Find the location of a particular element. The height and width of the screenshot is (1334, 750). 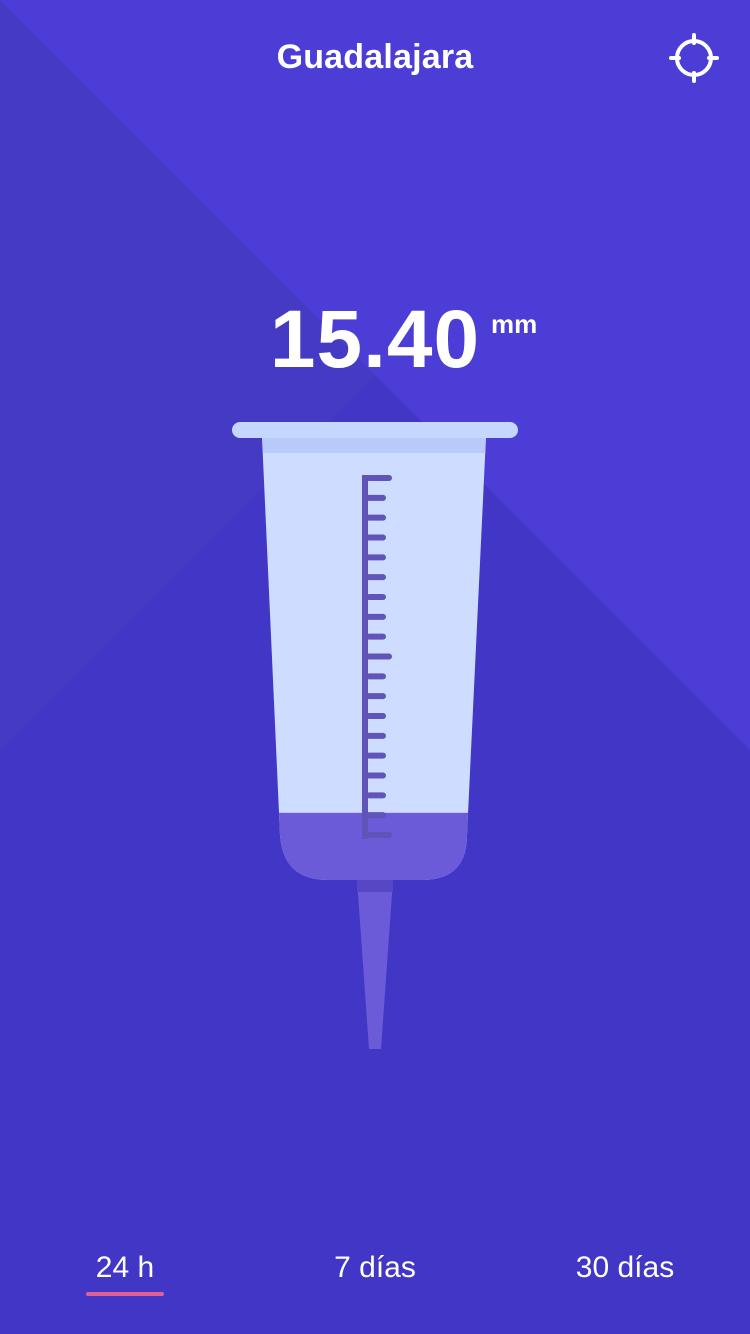

tab-24h: 24 h is located at coordinates (125, 1270).